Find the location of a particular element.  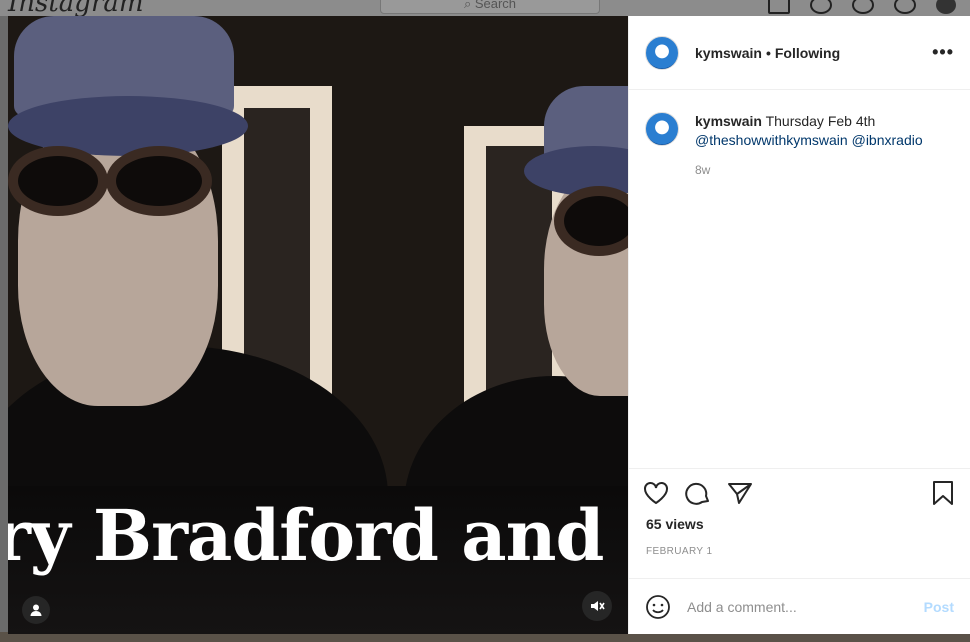

explore-icon is located at coordinates (863, 7).